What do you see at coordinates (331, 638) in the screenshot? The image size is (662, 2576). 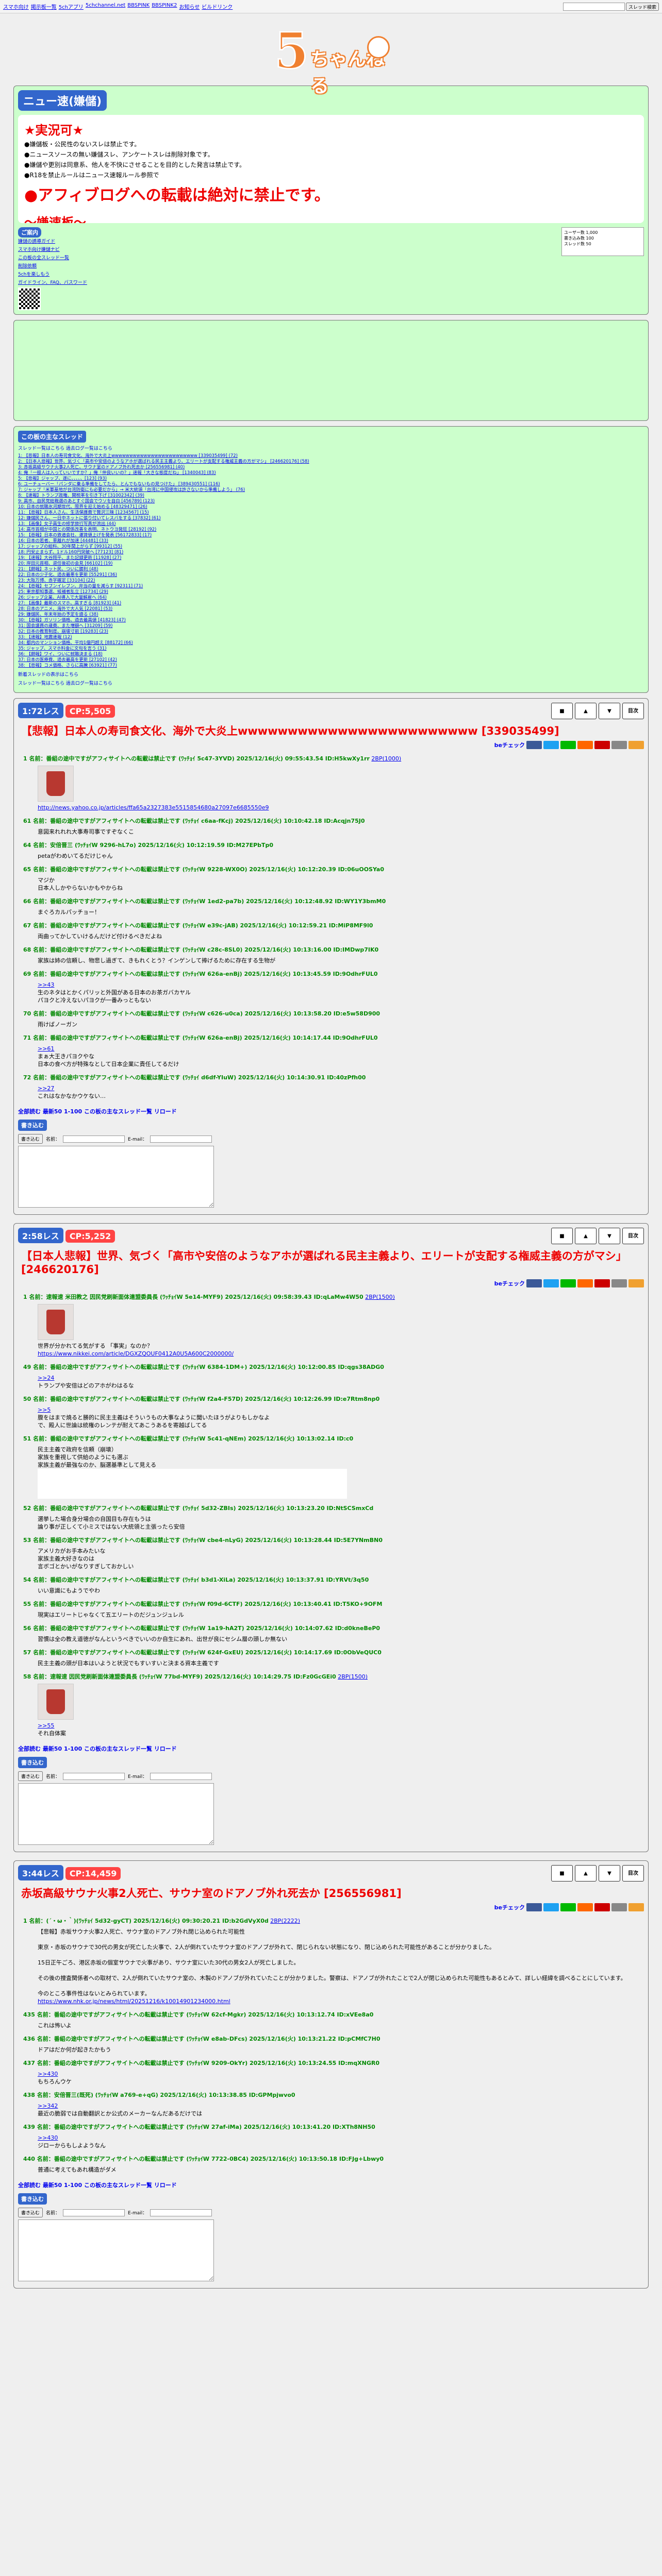 I see `thread-list-item: 33: 【速報】地震速報 (12)` at bounding box center [331, 638].